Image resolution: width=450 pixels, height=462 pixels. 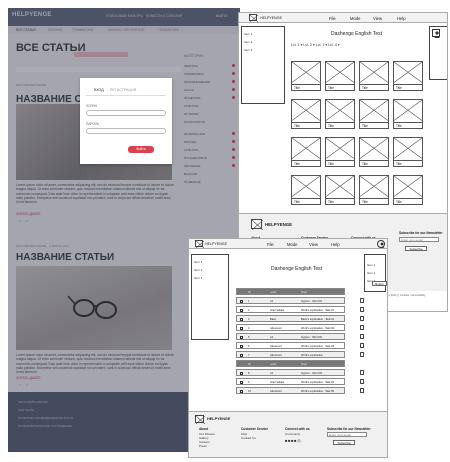 What do you see at coordinates (126, 113) in the screenshot?
I see `login-input` at bounding box center [126, 113].